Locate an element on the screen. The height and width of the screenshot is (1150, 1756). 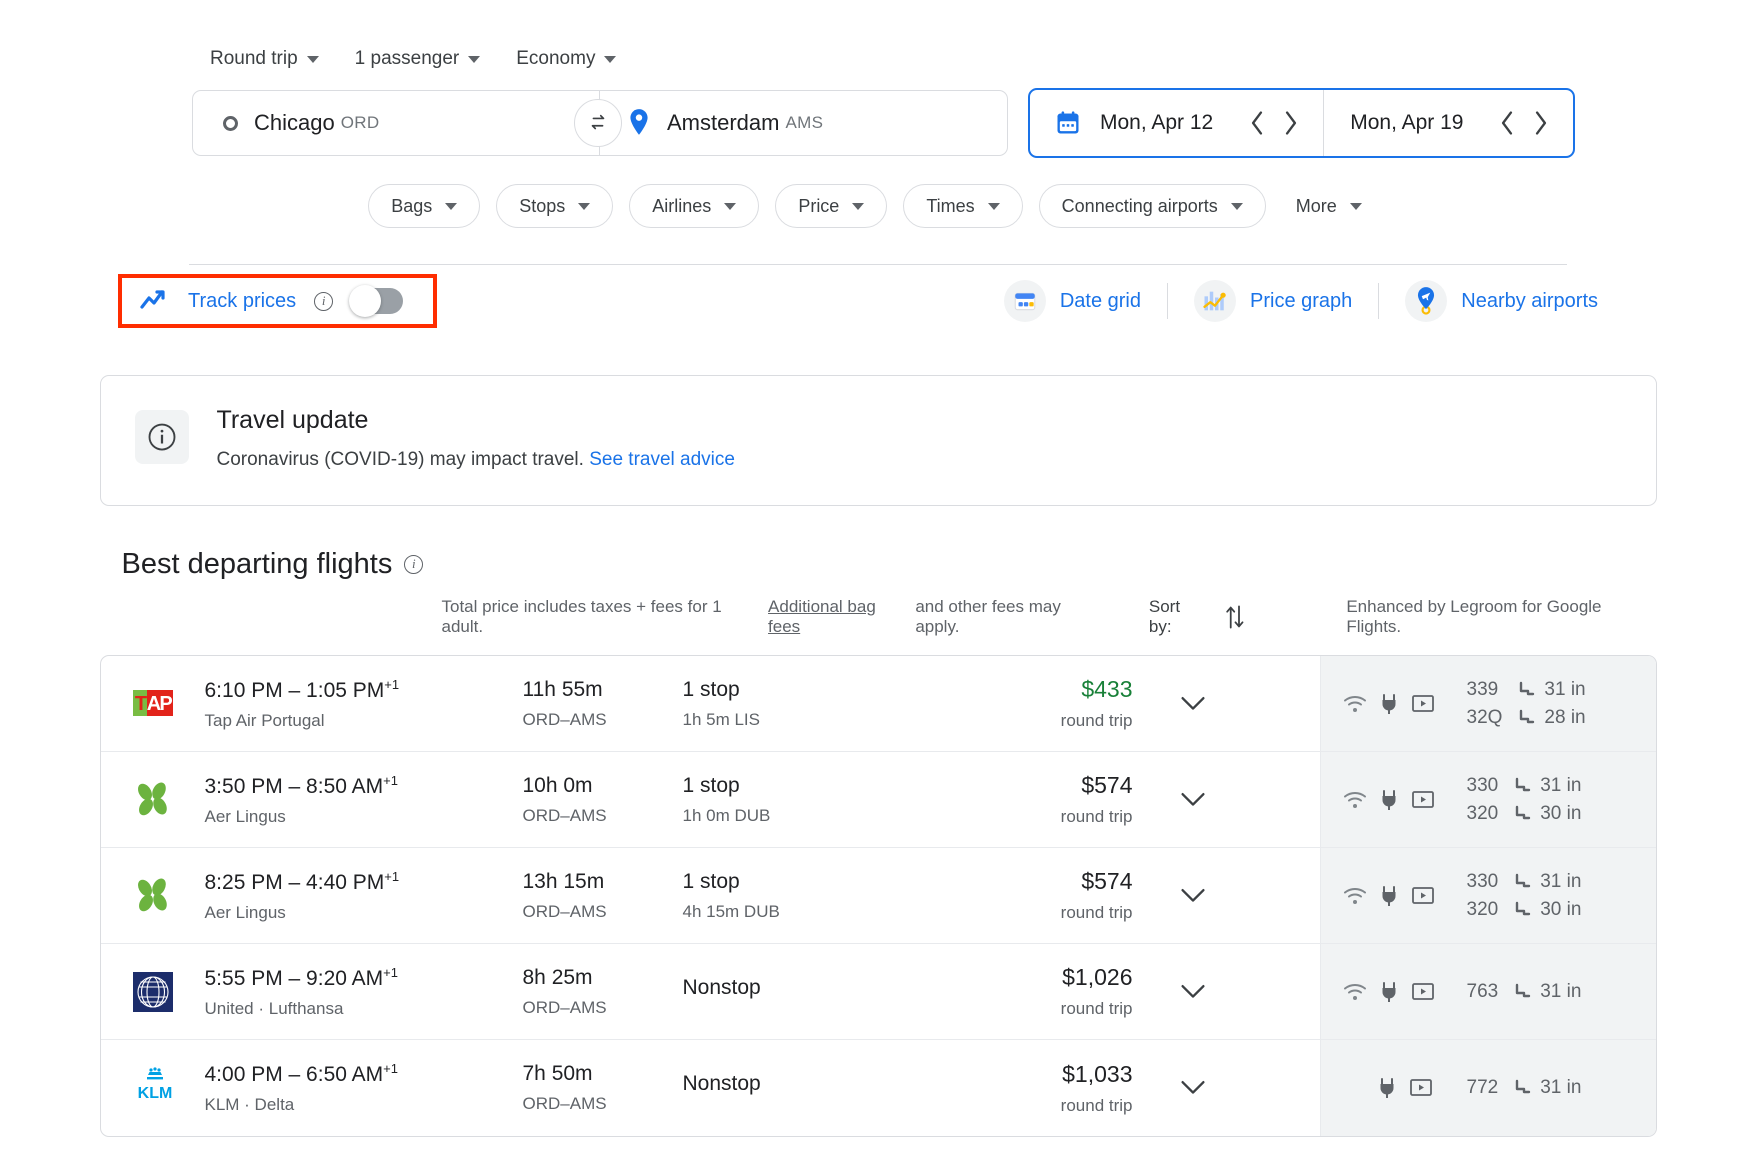
filter-chip-bags: Bags is located at coordinates (424, 206).